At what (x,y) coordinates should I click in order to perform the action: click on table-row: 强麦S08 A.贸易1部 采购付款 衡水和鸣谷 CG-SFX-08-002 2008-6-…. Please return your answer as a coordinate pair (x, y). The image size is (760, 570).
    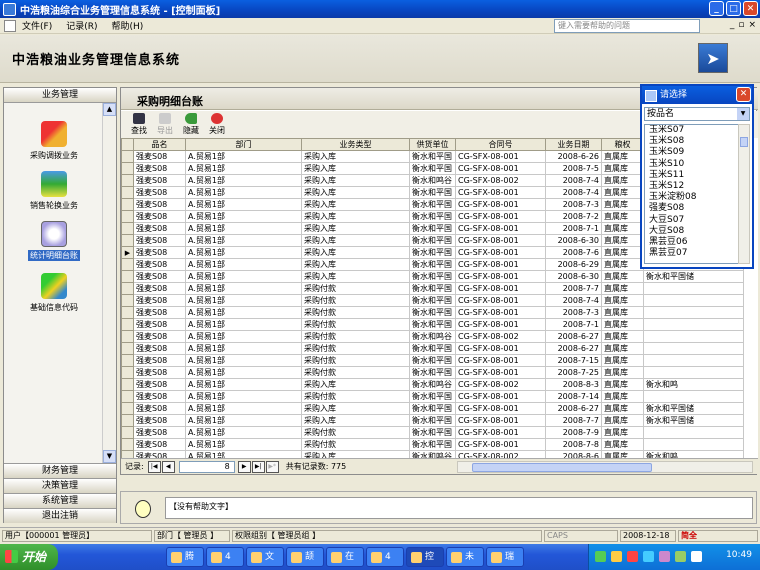
    Looking at the image, I should click on (432, 336).